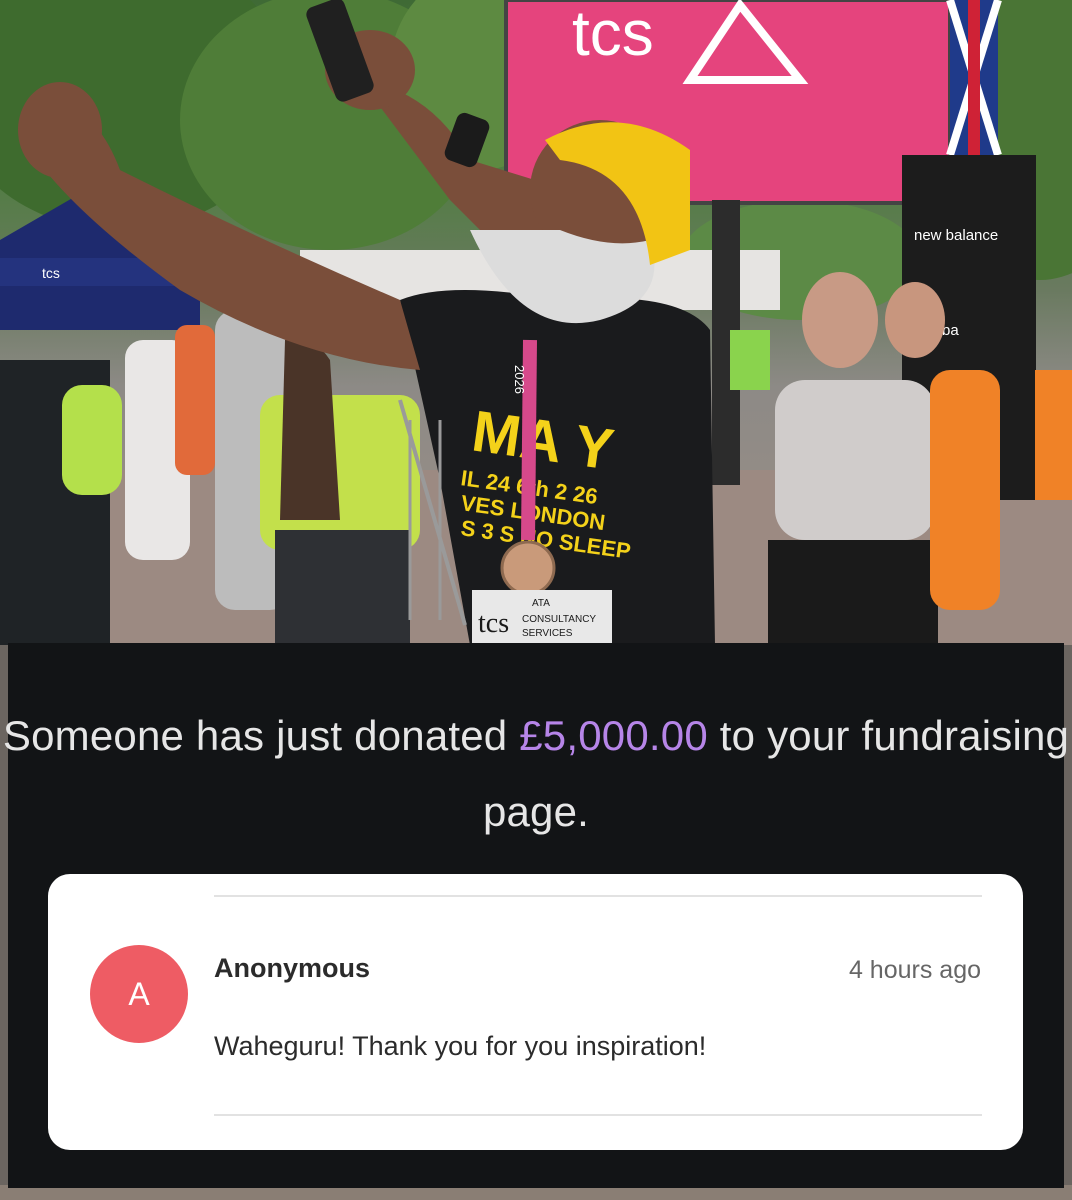 The image size is (1072, 1200). Describe the element at coordinates (292, 968) in the screenshot. I see `donor-name: Anonymous` at that location.